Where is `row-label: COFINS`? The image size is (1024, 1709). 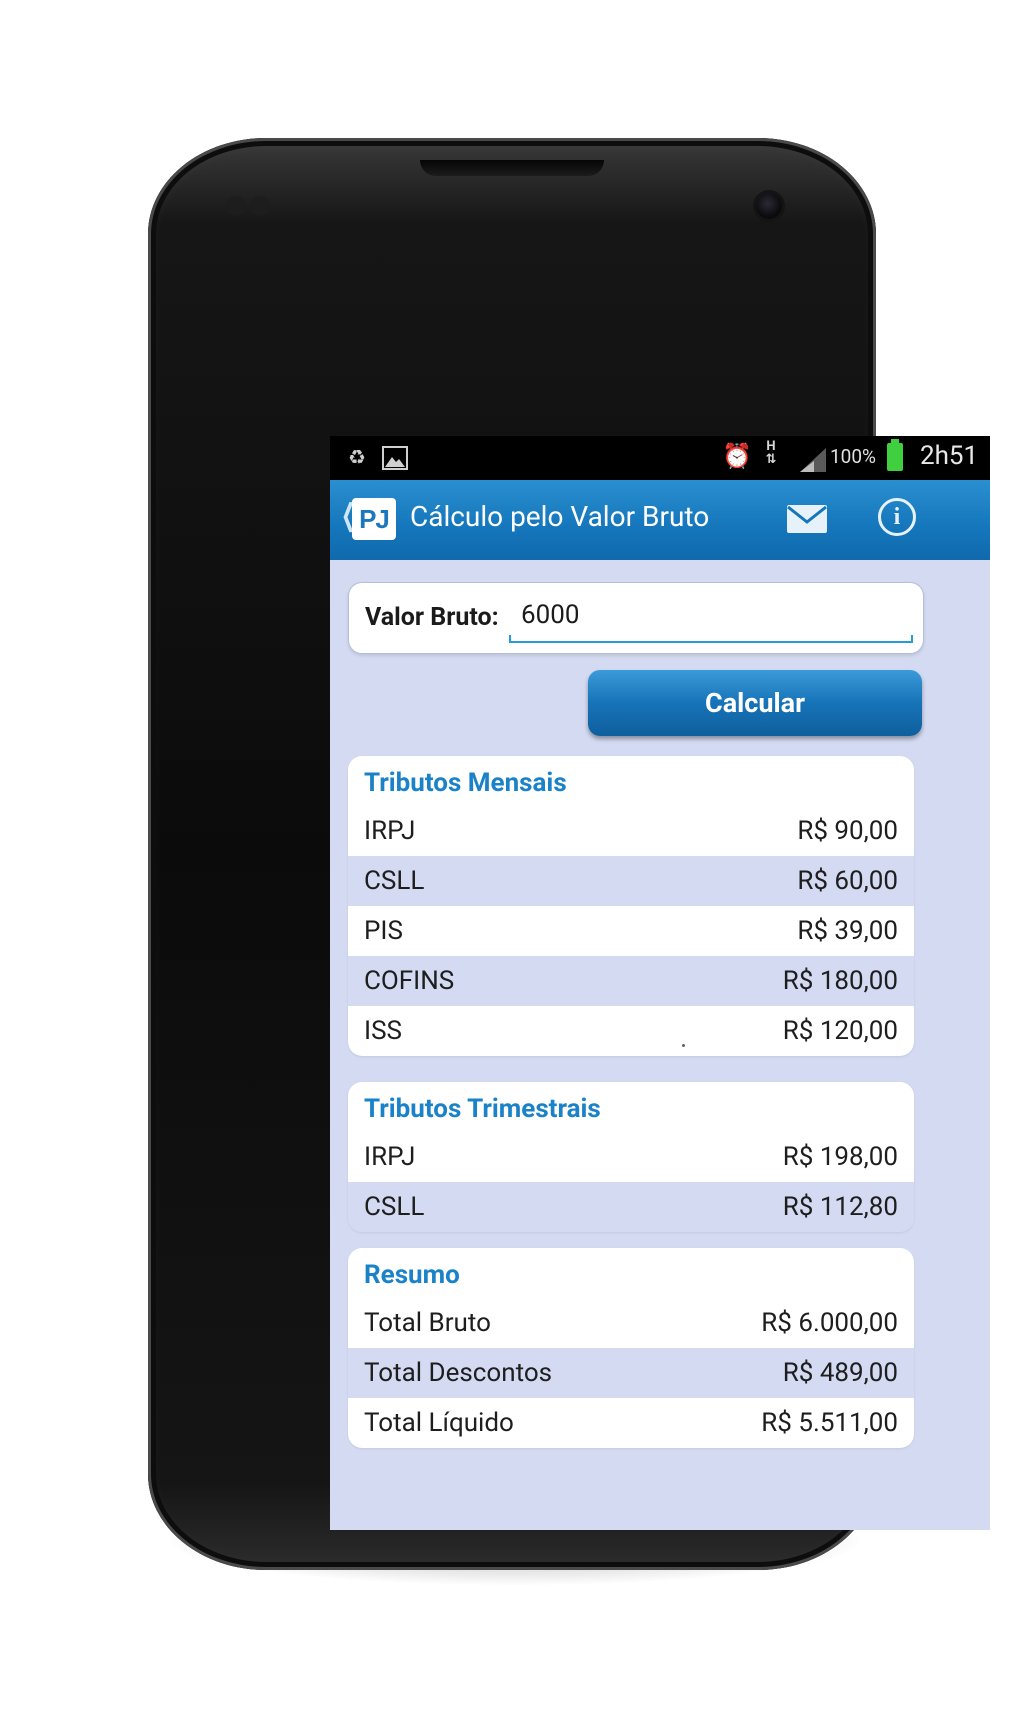 row-label: COFINS is located at coordinates (409, 981).